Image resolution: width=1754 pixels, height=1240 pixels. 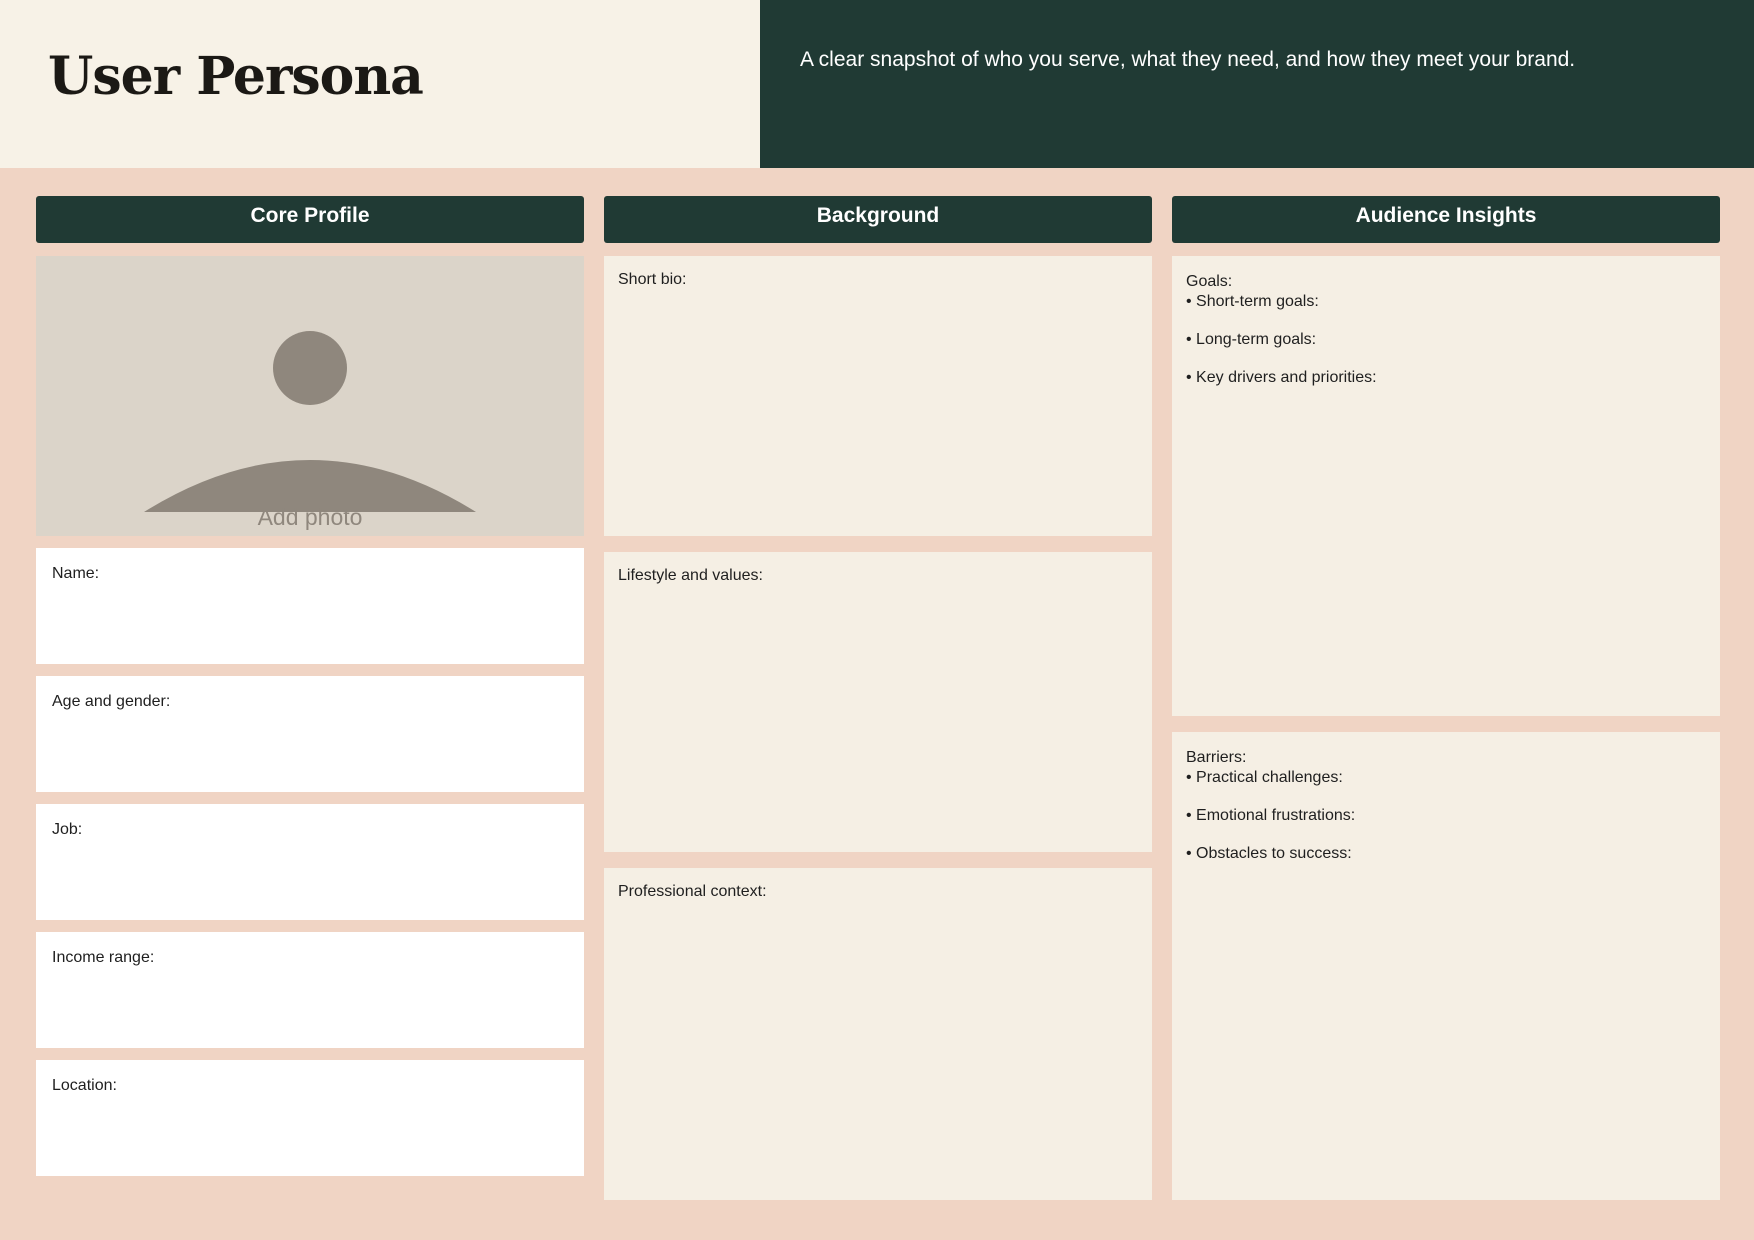 What do you see at coordinates (310, 862) in the screenshot?
I see `job-field: Job:` at bounding box center [310, 862].